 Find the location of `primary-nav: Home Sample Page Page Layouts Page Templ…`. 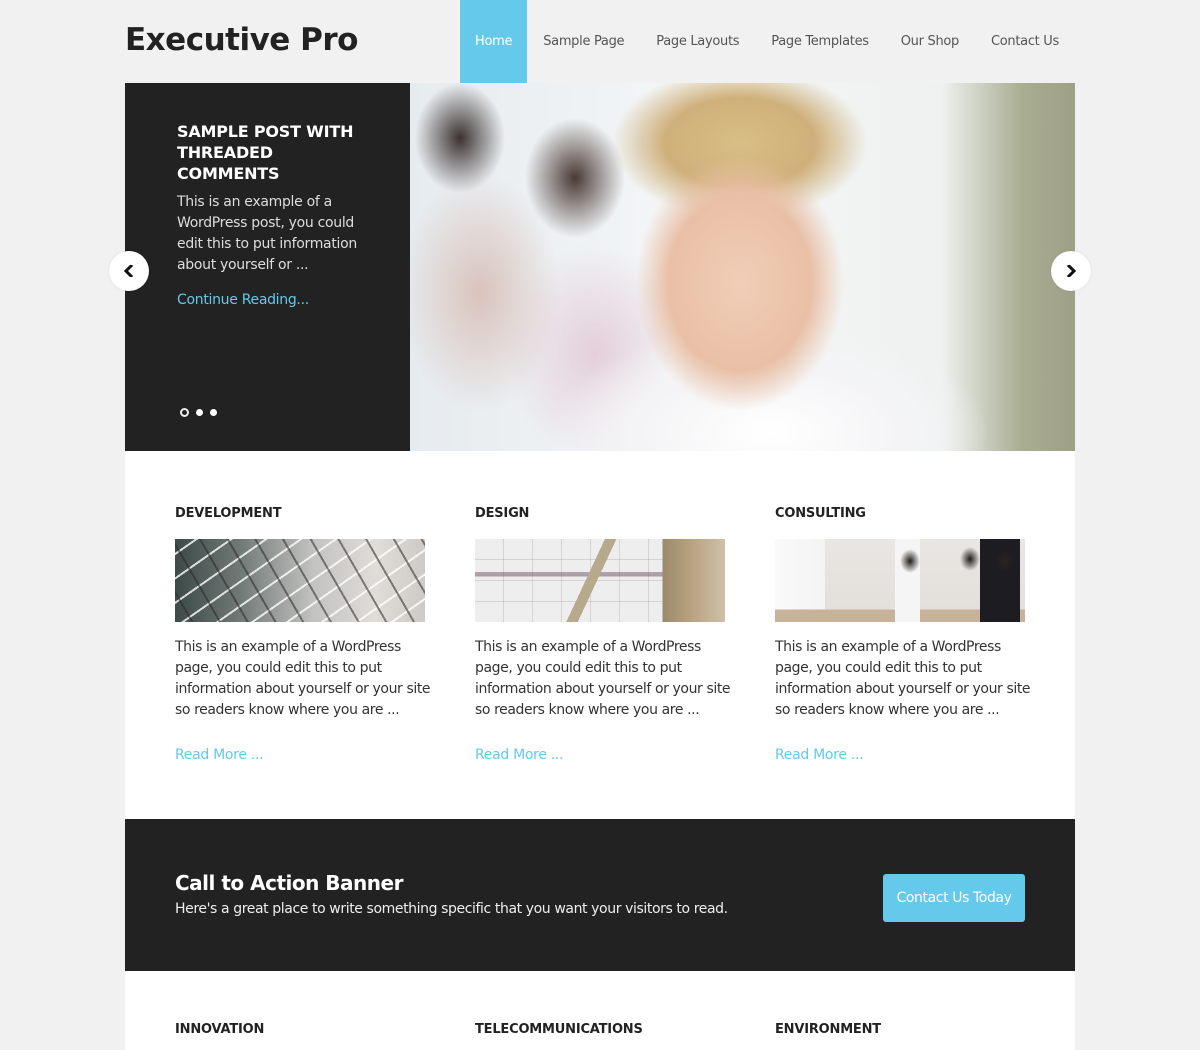

primary-nav: Home Sample Page Page Layouts Page Templ… is located at coordinates (767, 41).